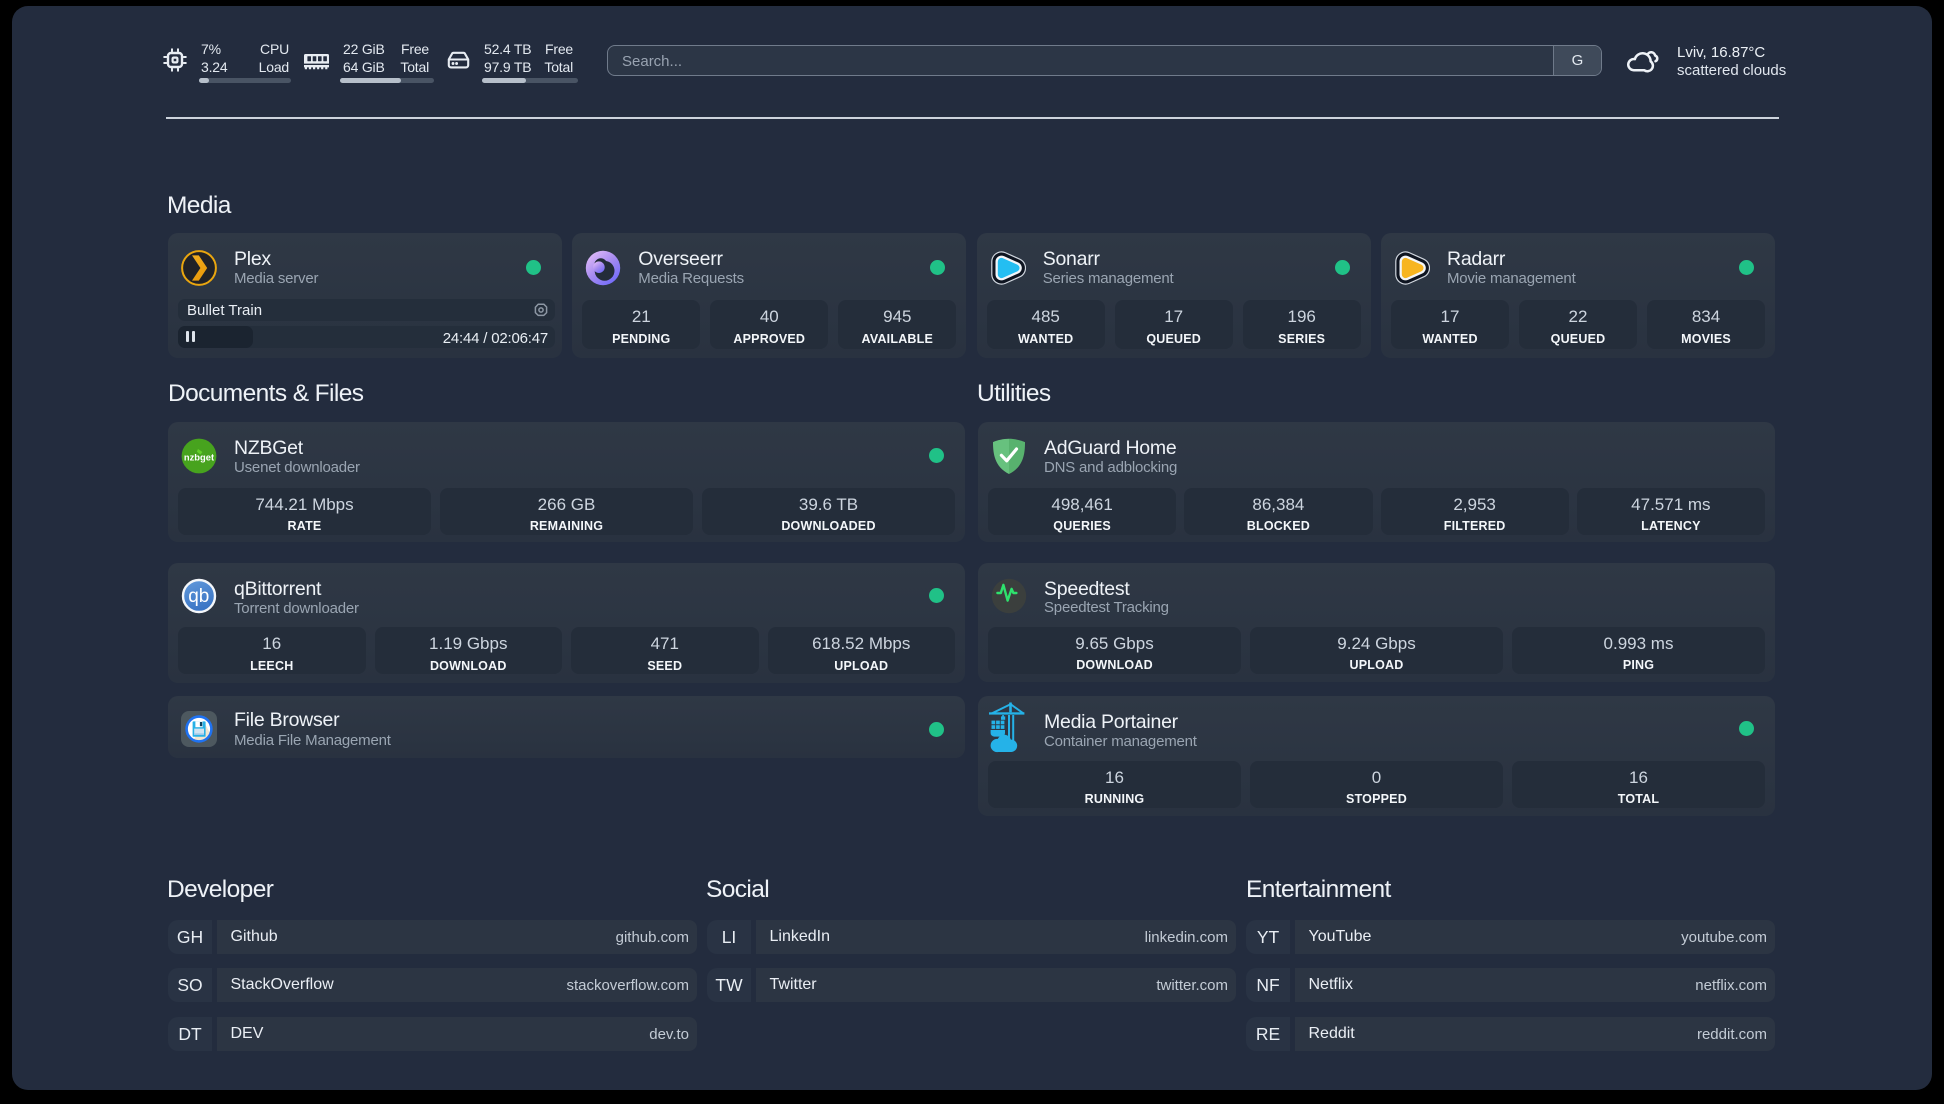  What do you see at coordinates (199, 456) in the screenshot?
I see `svg-text: nzbget` at bounding box center [199, 456].